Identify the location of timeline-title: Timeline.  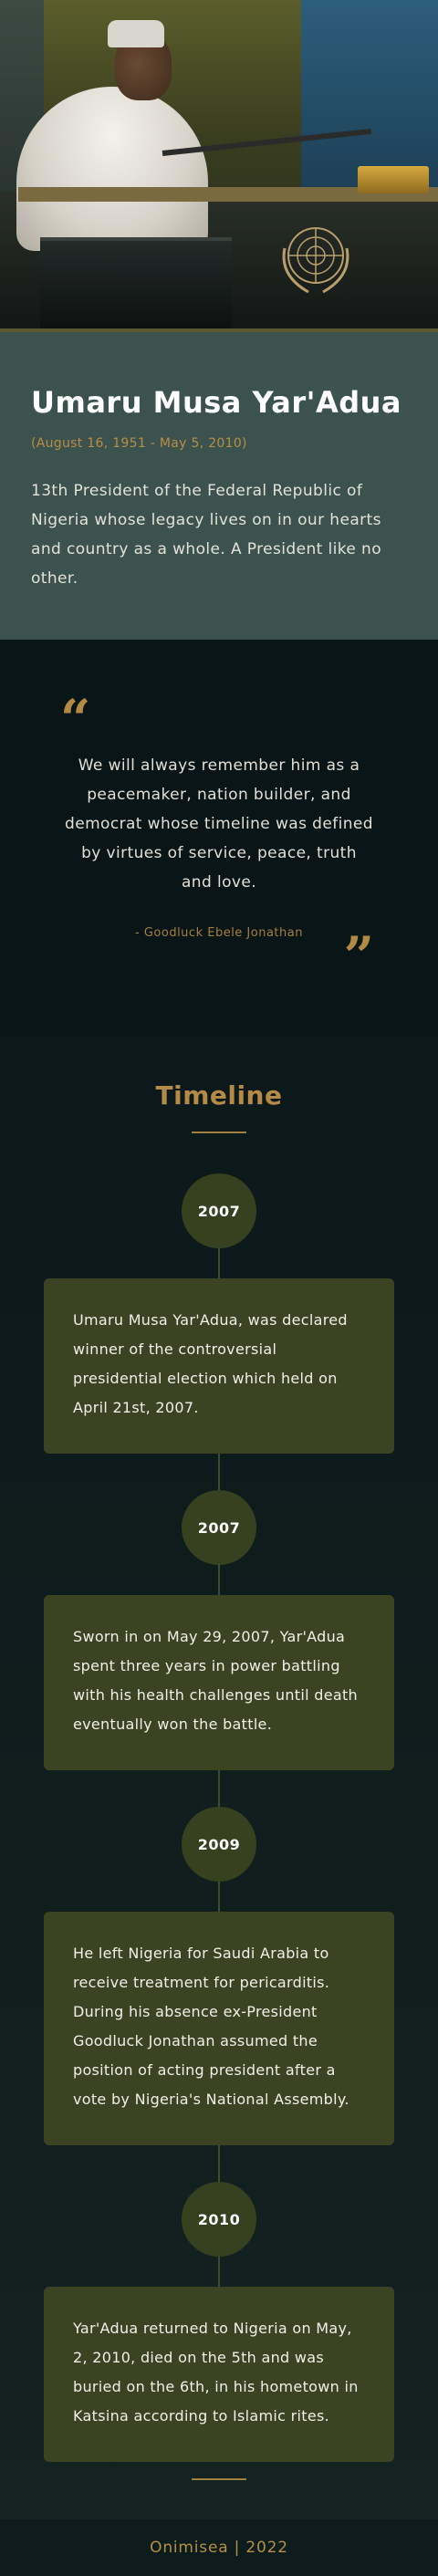
(219, 1095).